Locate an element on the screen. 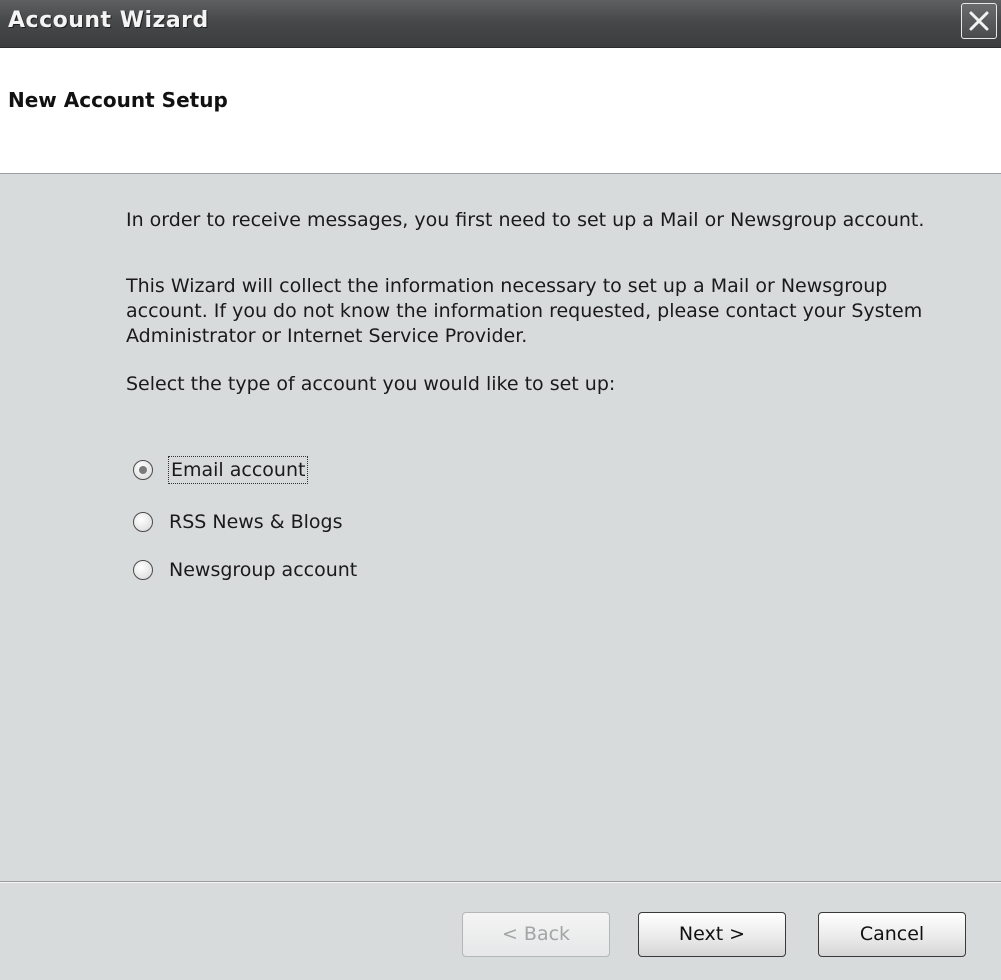  title-bar: Account Wizard is located at coordinates (500, 24).